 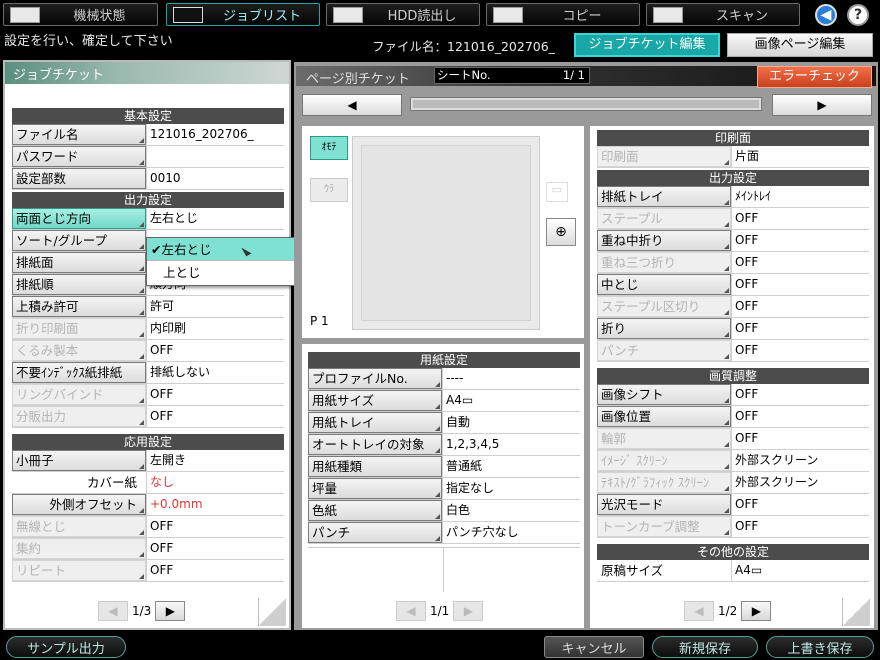 I want to click on page-curl-icon, so click(x=272, y=612).